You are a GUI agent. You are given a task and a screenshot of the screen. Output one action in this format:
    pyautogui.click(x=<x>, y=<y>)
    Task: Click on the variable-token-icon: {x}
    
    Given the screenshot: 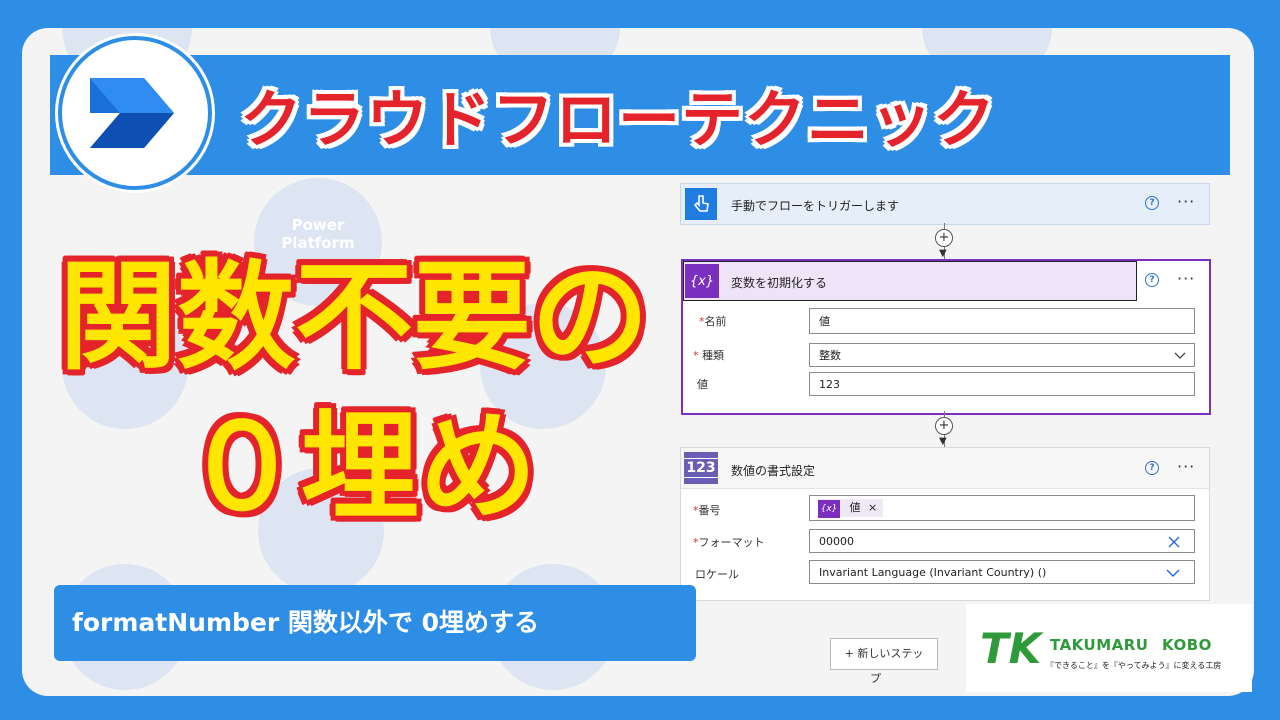 What is the action you would take?
    pyautogui.click(x=829, y=509)
    